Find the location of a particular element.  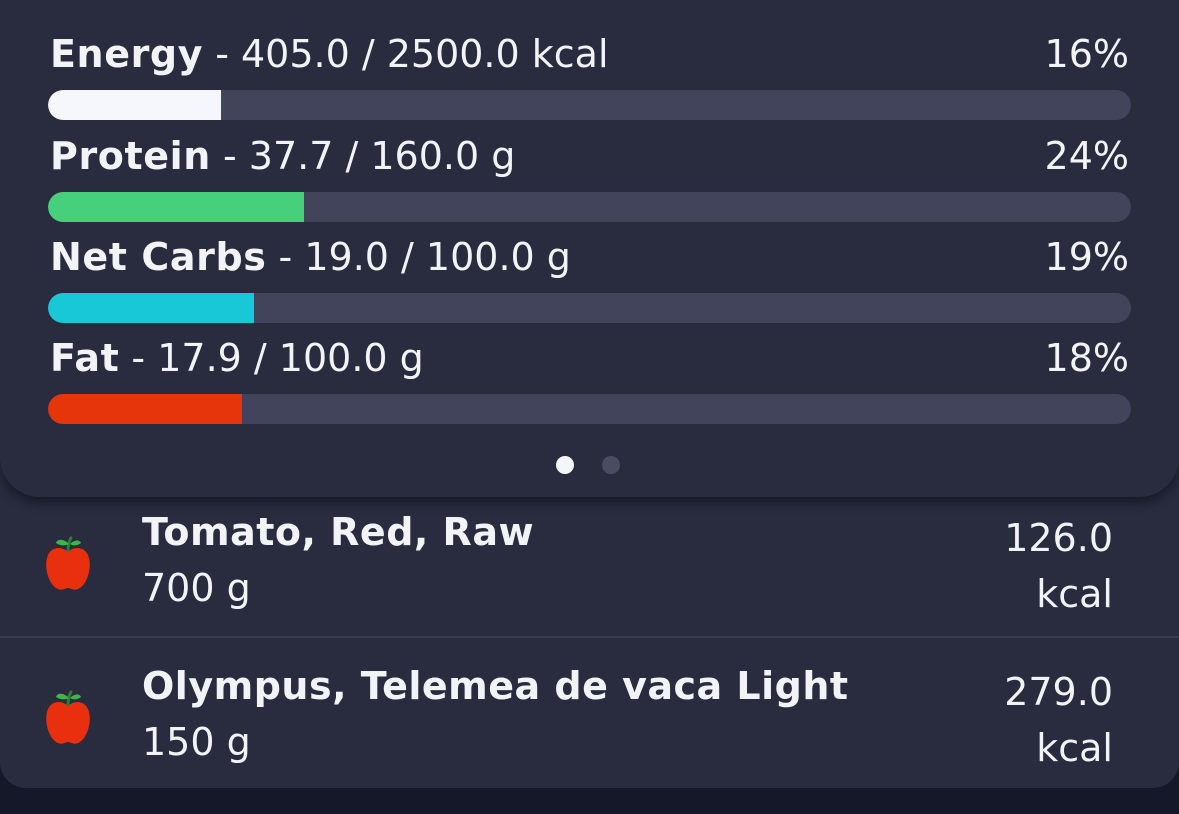

page-indicator is located at coordinates (591, 466).